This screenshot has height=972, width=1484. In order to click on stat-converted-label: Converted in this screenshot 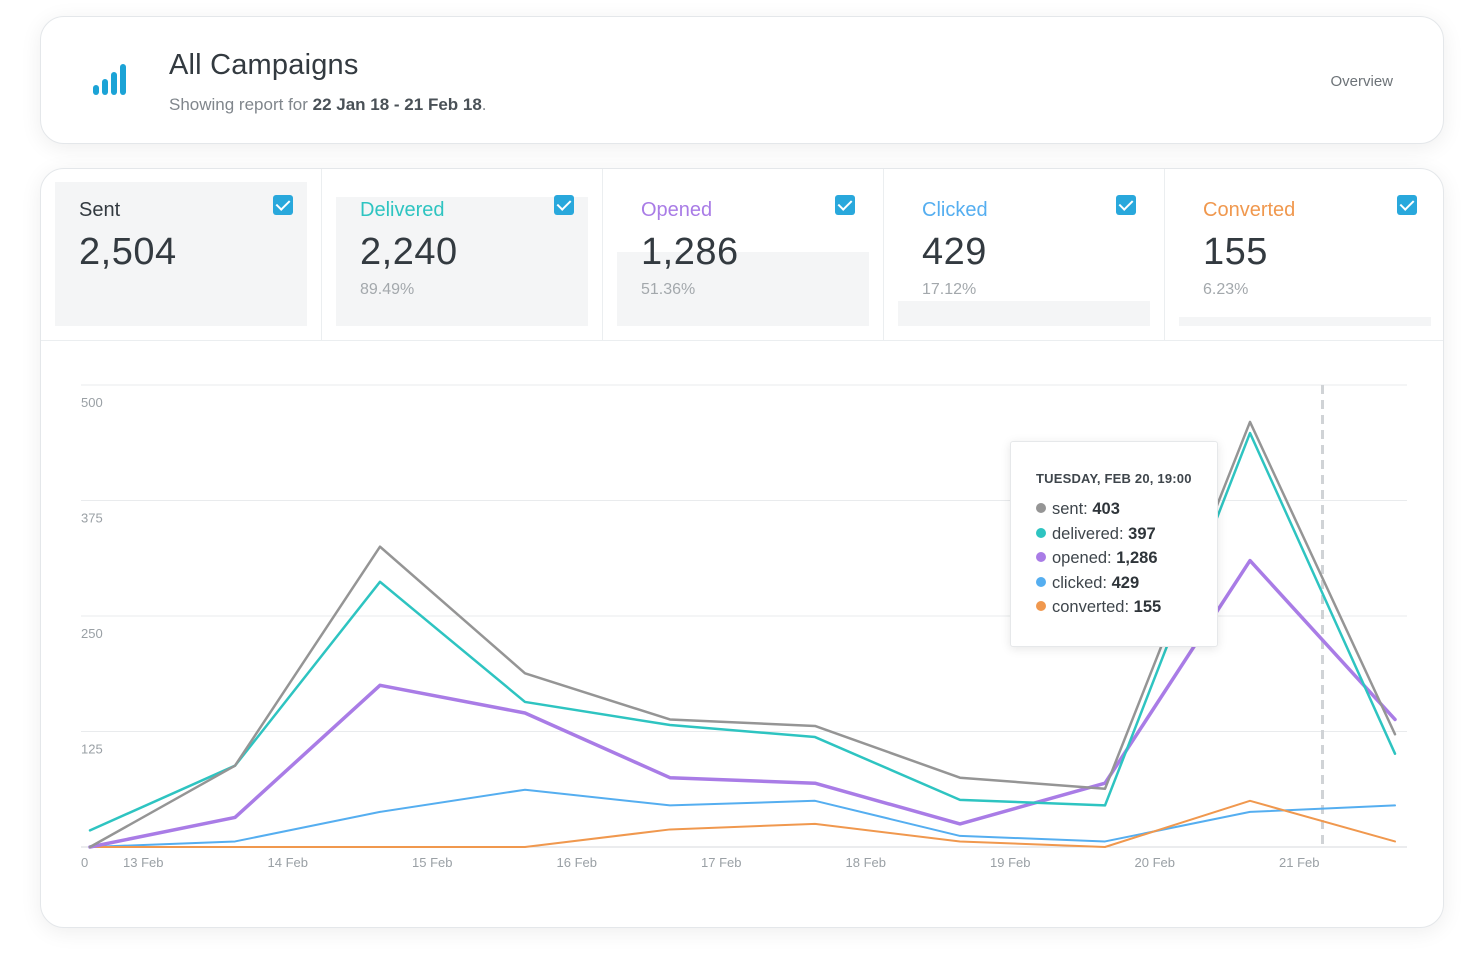, I will do `click(1249, 210)`.